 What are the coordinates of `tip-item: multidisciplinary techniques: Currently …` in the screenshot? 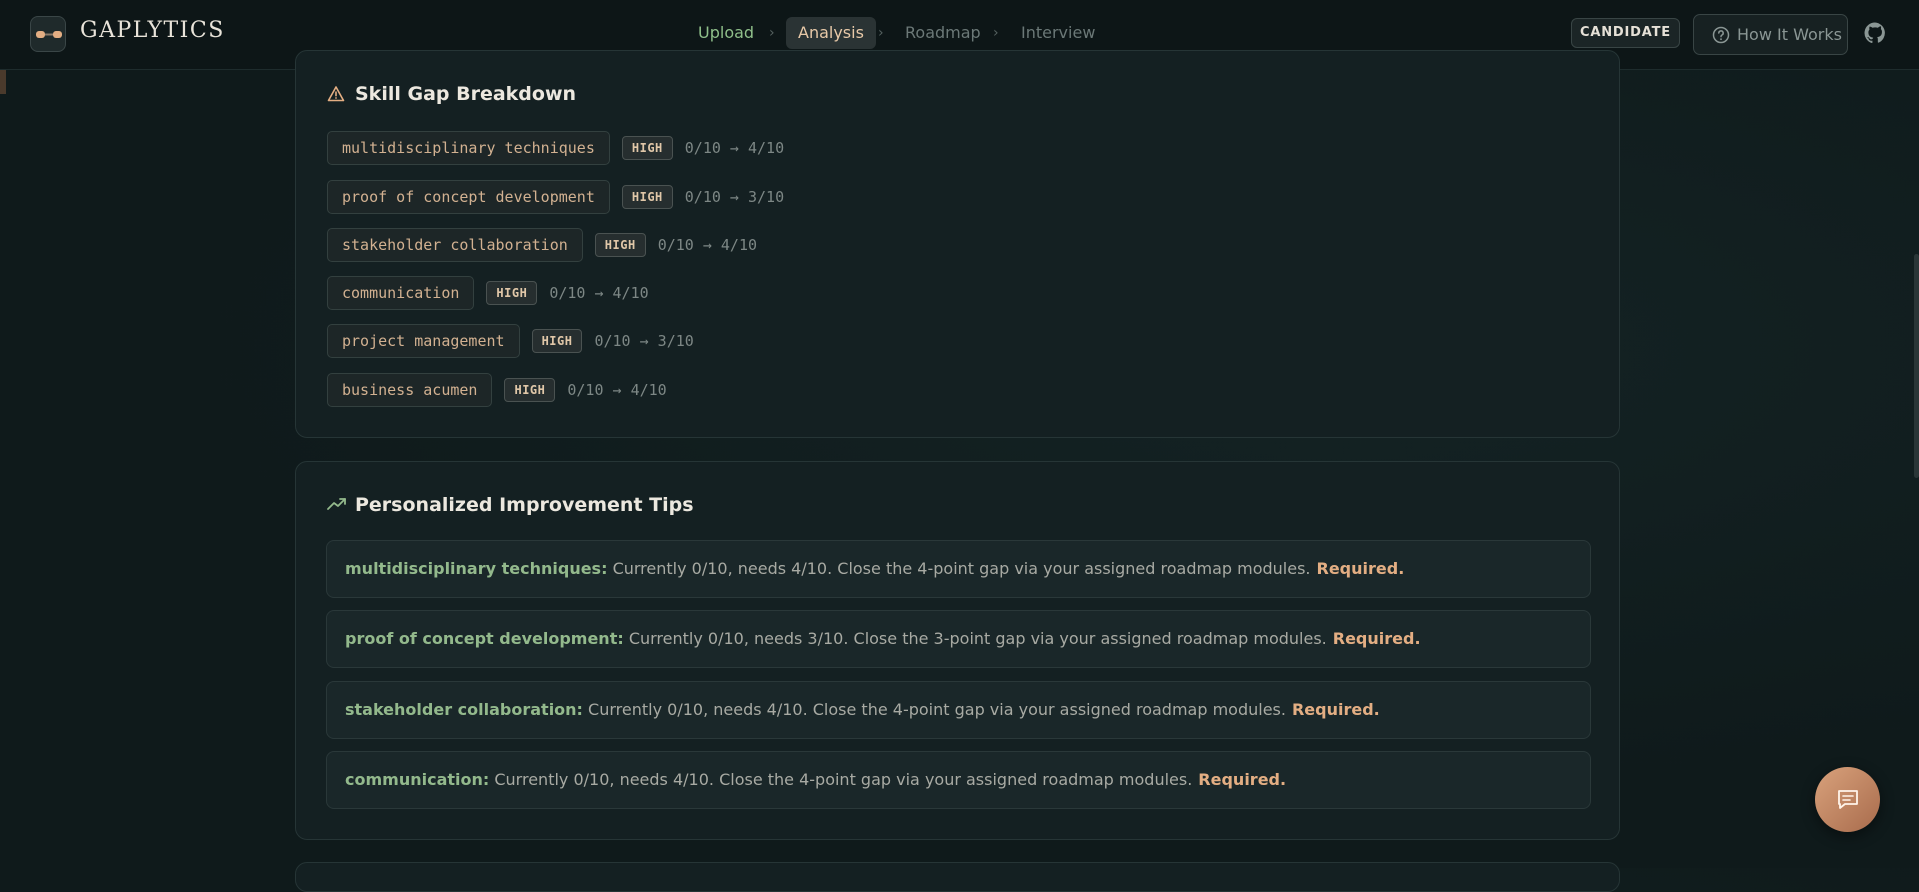 It's located at (958, 569).